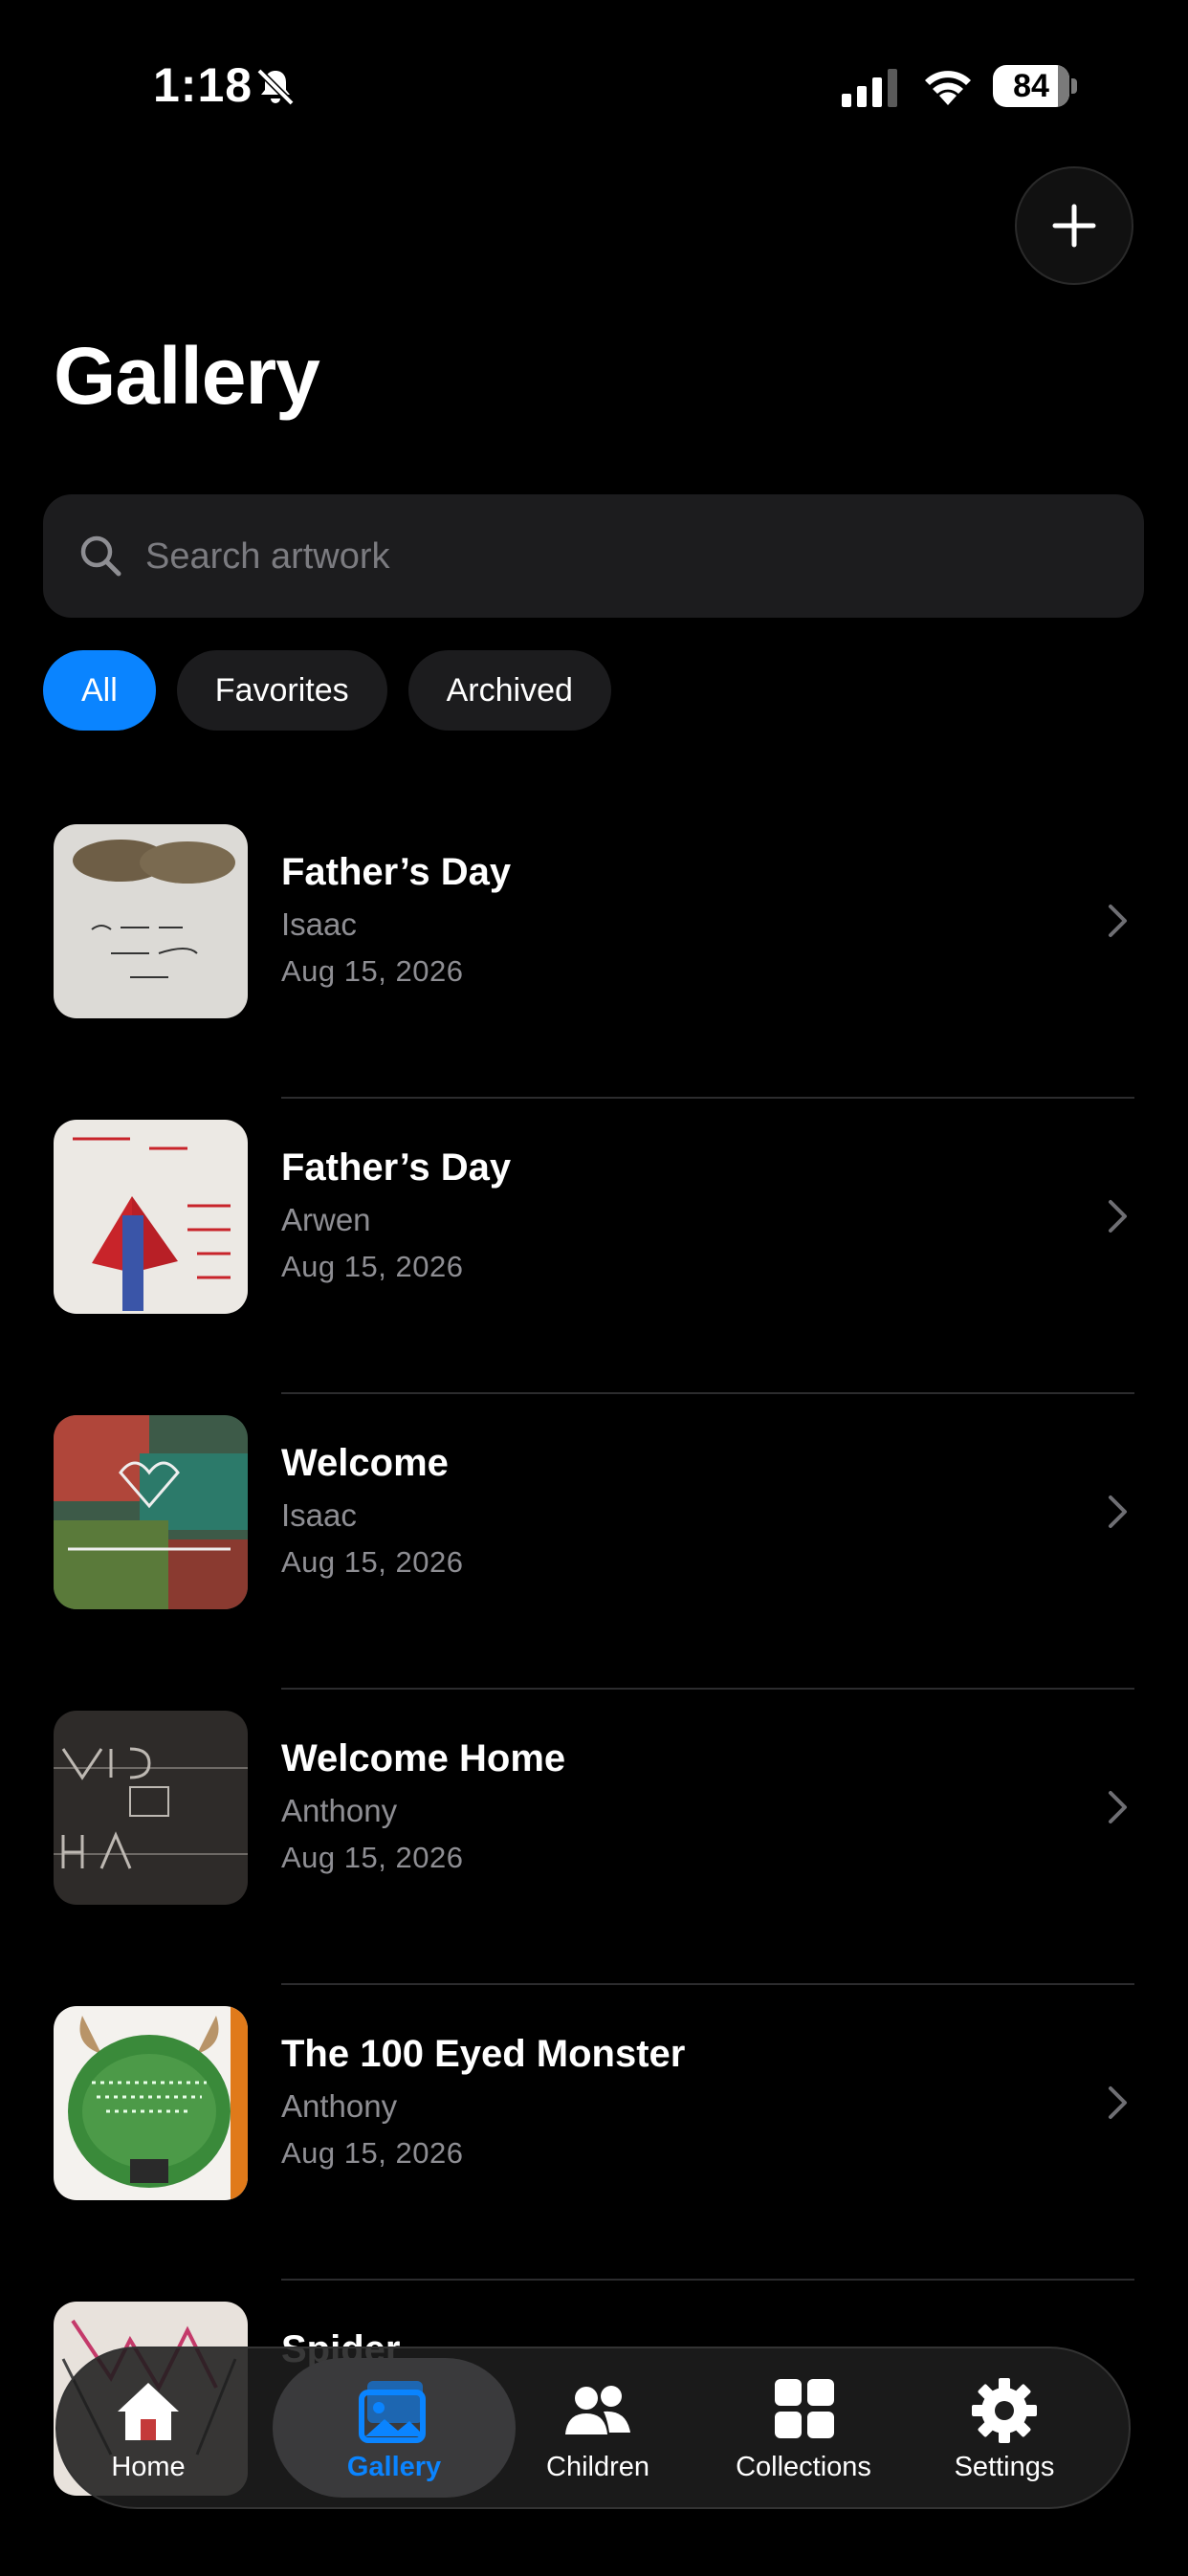  Describe the element at coordinates (623, 557) in the screenshot. I see `search-input` at that location.